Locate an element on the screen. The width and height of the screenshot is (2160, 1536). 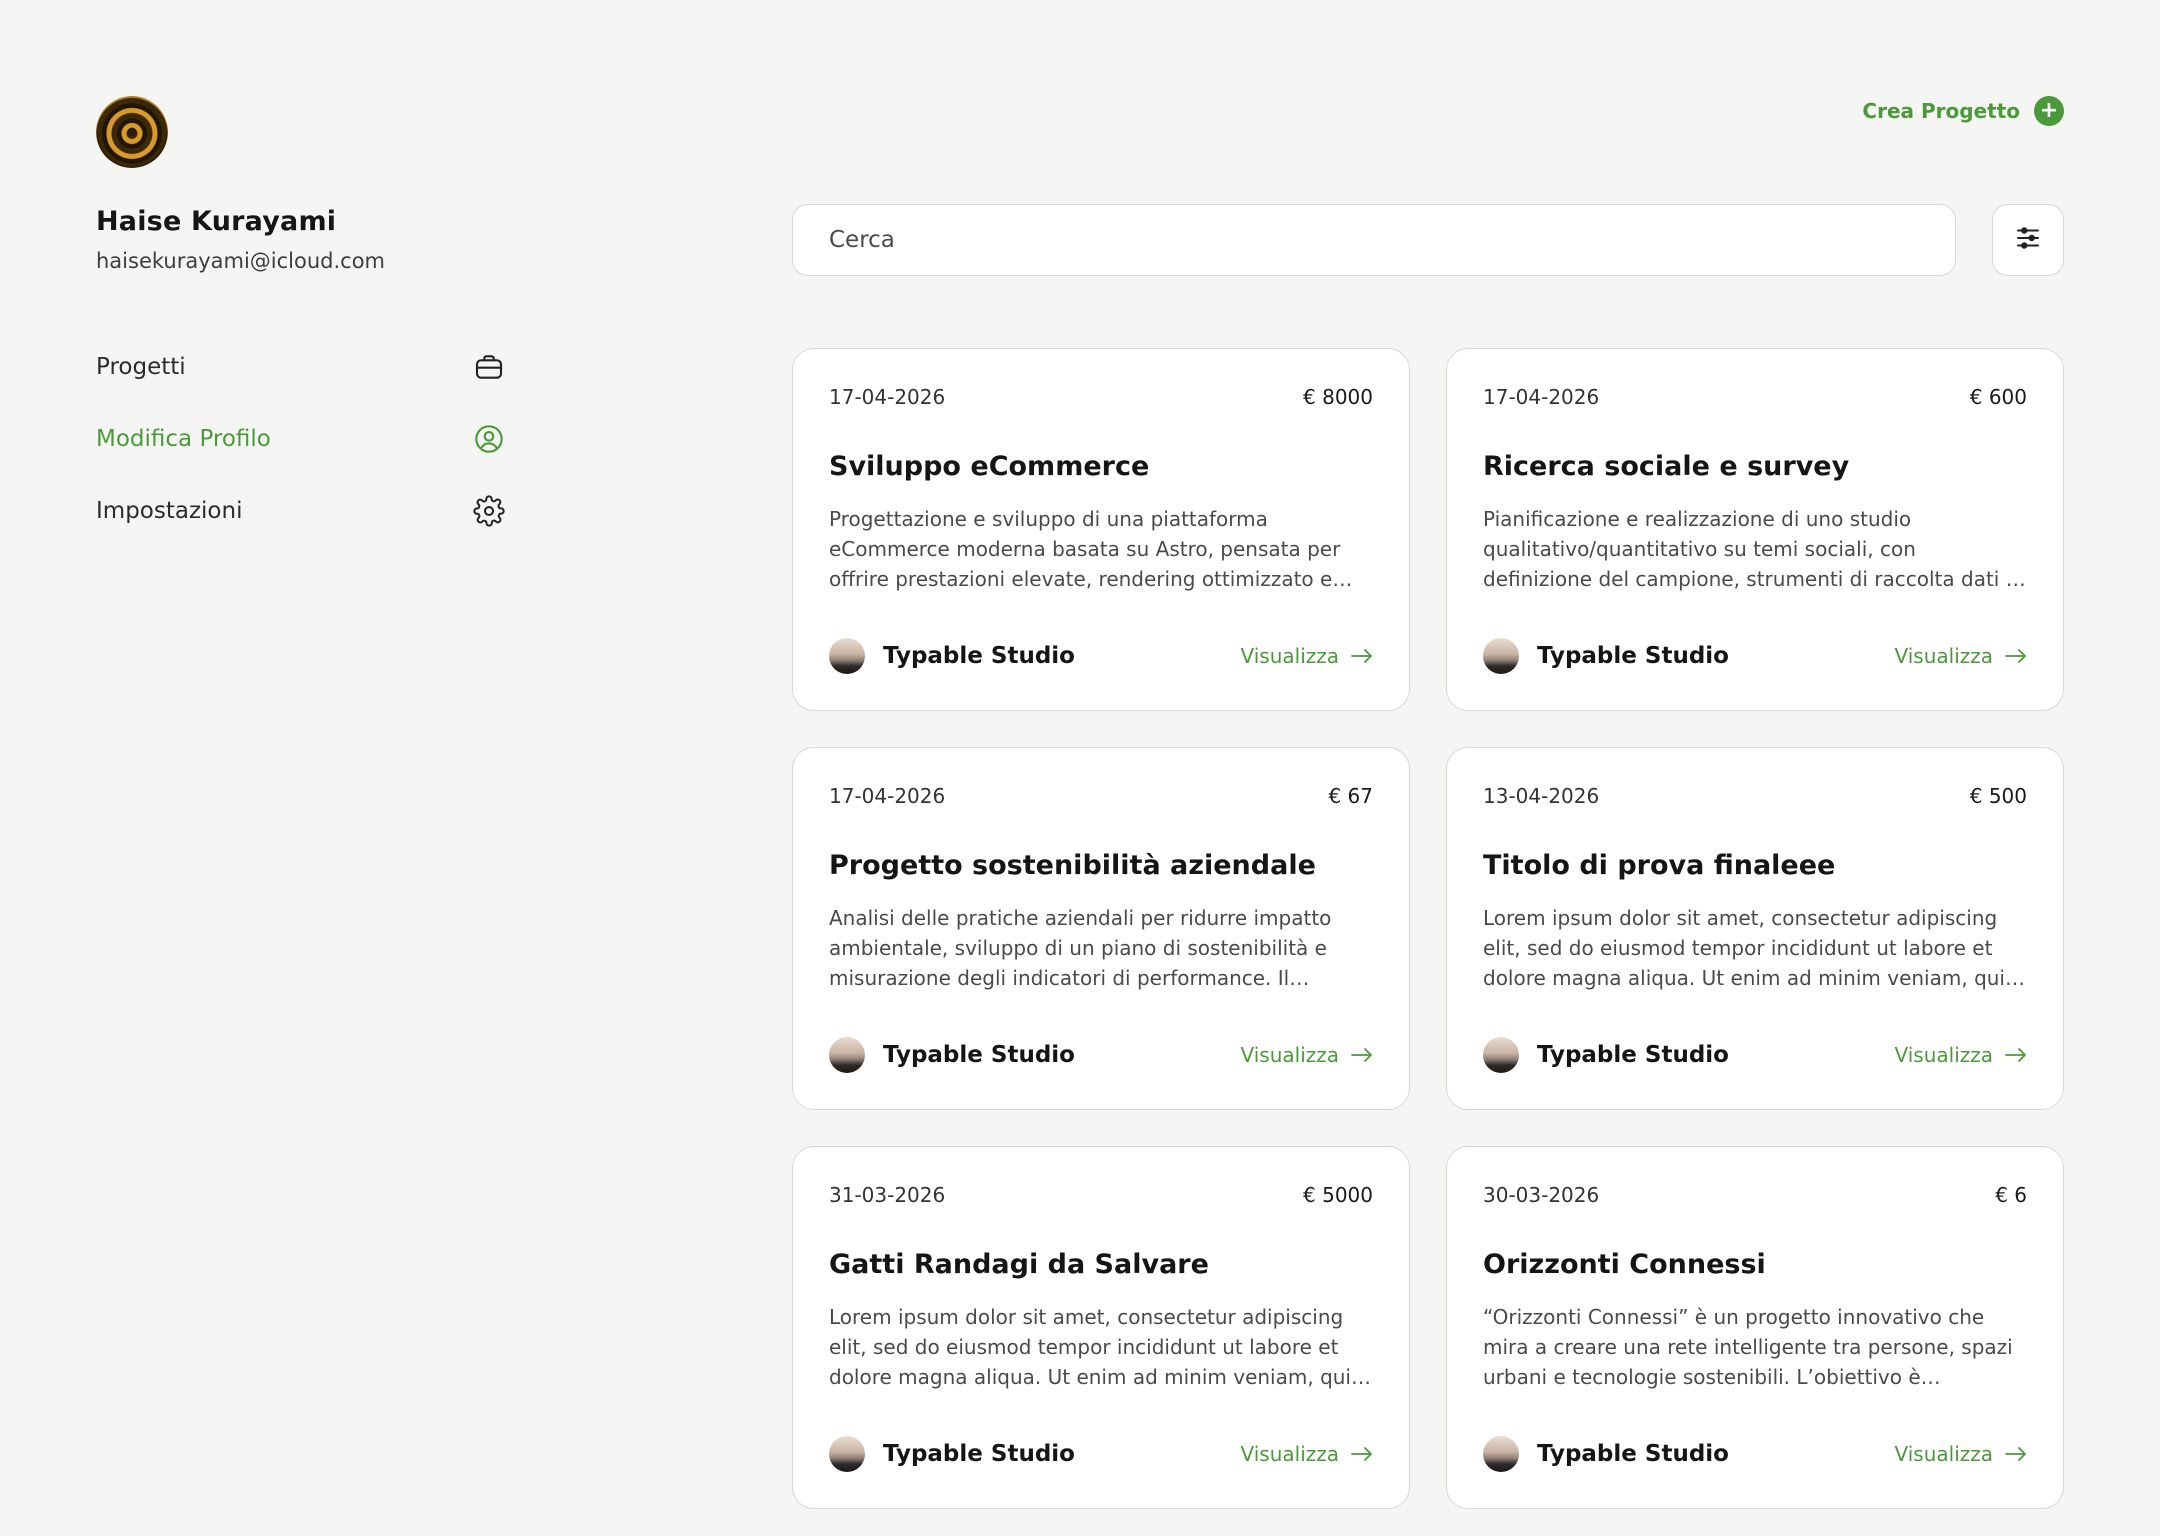
plus-icon: + is located at coordinates (2049, 111).